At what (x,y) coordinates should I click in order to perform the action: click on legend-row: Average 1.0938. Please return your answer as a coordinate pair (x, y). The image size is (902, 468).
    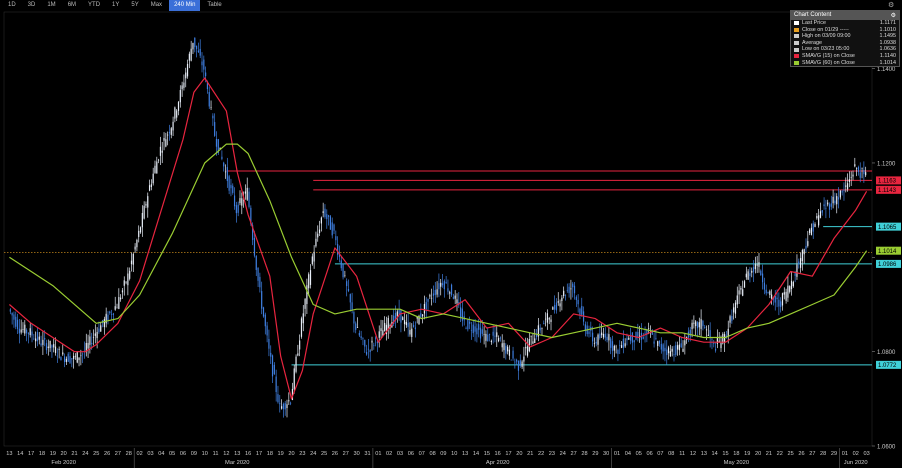
    Looking at the image, I should click on (845, 43).